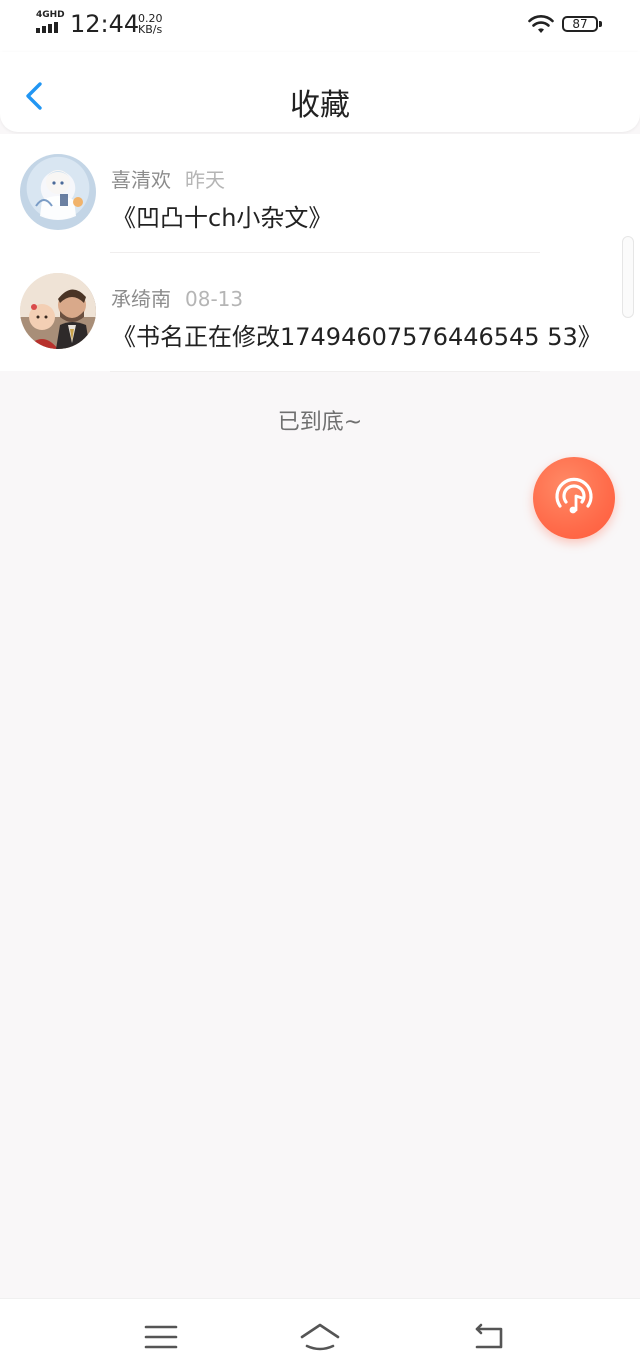 The image size is (640, 1372). I want to click on signal-icon, so click(47, 27).